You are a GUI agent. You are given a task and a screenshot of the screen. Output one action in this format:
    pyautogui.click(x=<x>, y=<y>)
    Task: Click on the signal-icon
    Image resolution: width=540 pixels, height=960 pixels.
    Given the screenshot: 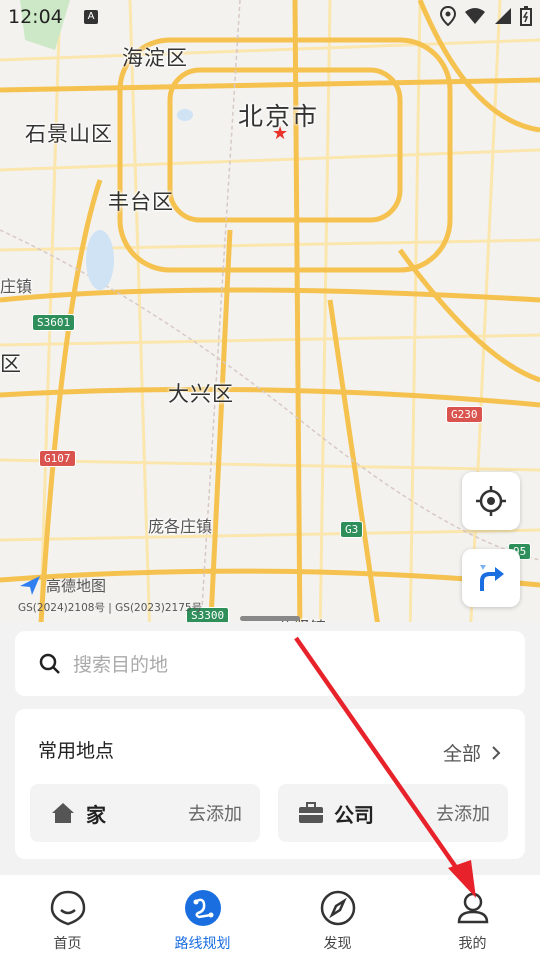 What is the action you would take?
    pyautogui.click(x=503, y=16)
    